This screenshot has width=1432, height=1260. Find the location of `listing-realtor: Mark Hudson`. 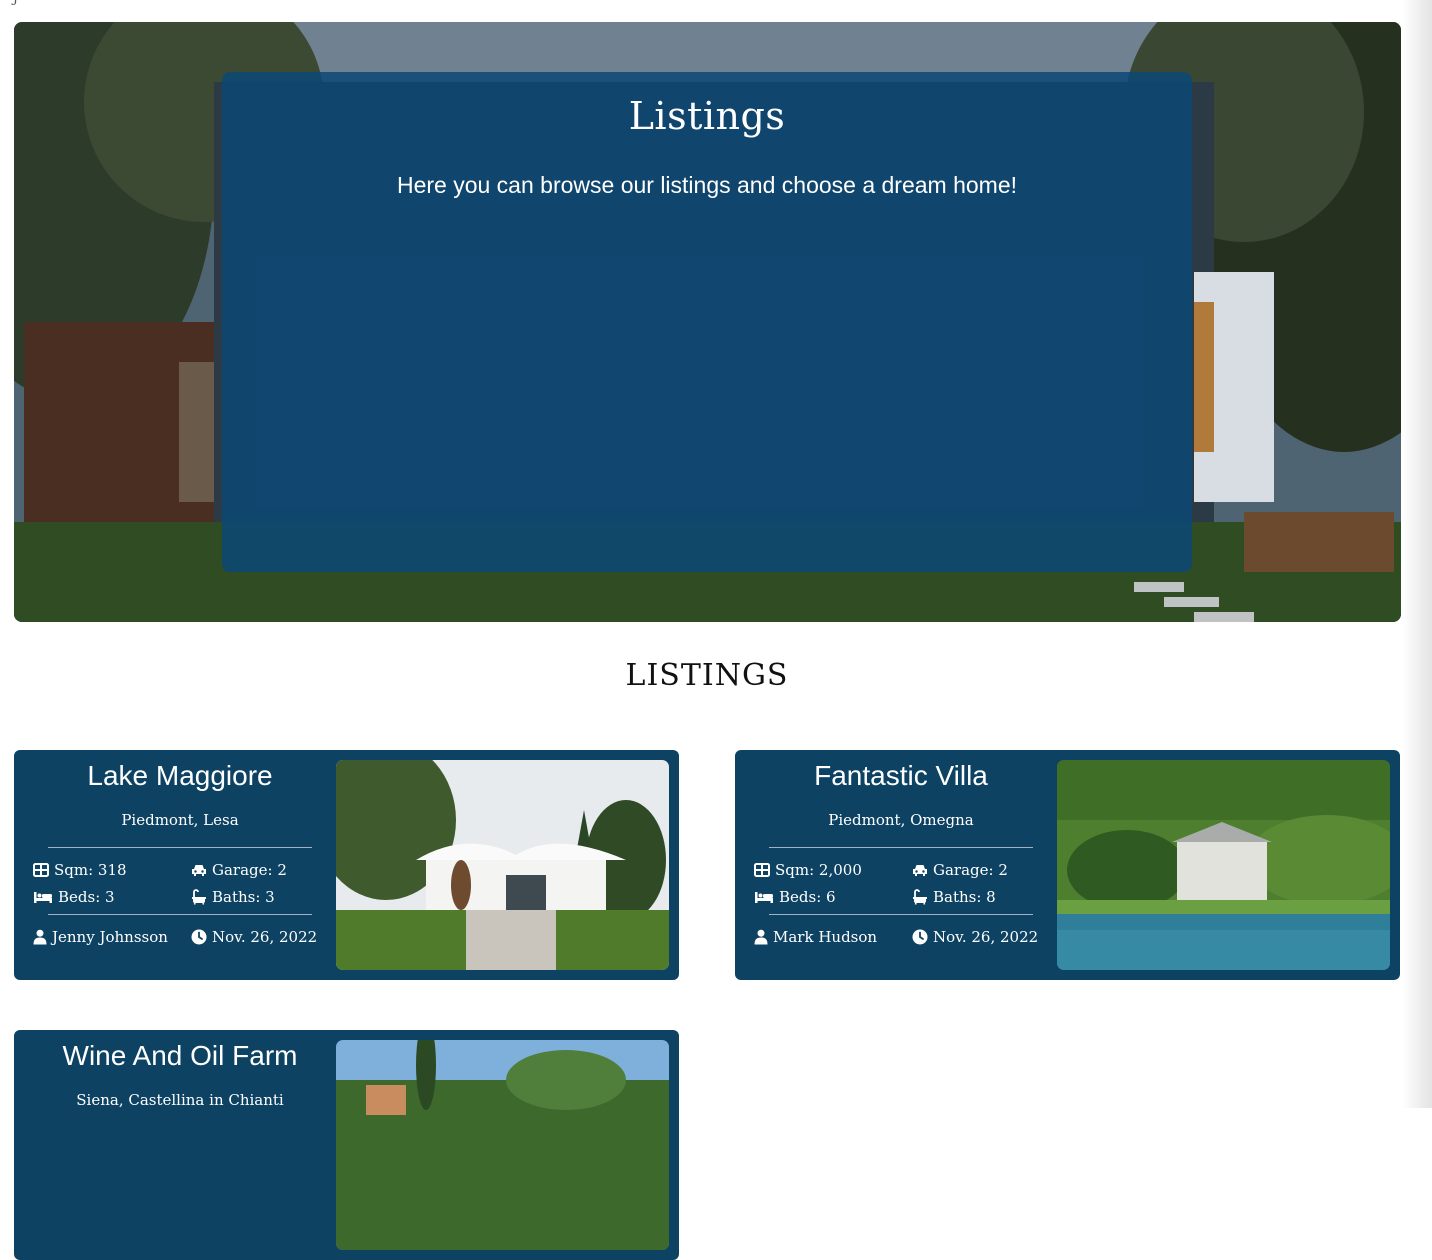

listing-realtor: Mark Hudson is located at coordinates (815, 937).